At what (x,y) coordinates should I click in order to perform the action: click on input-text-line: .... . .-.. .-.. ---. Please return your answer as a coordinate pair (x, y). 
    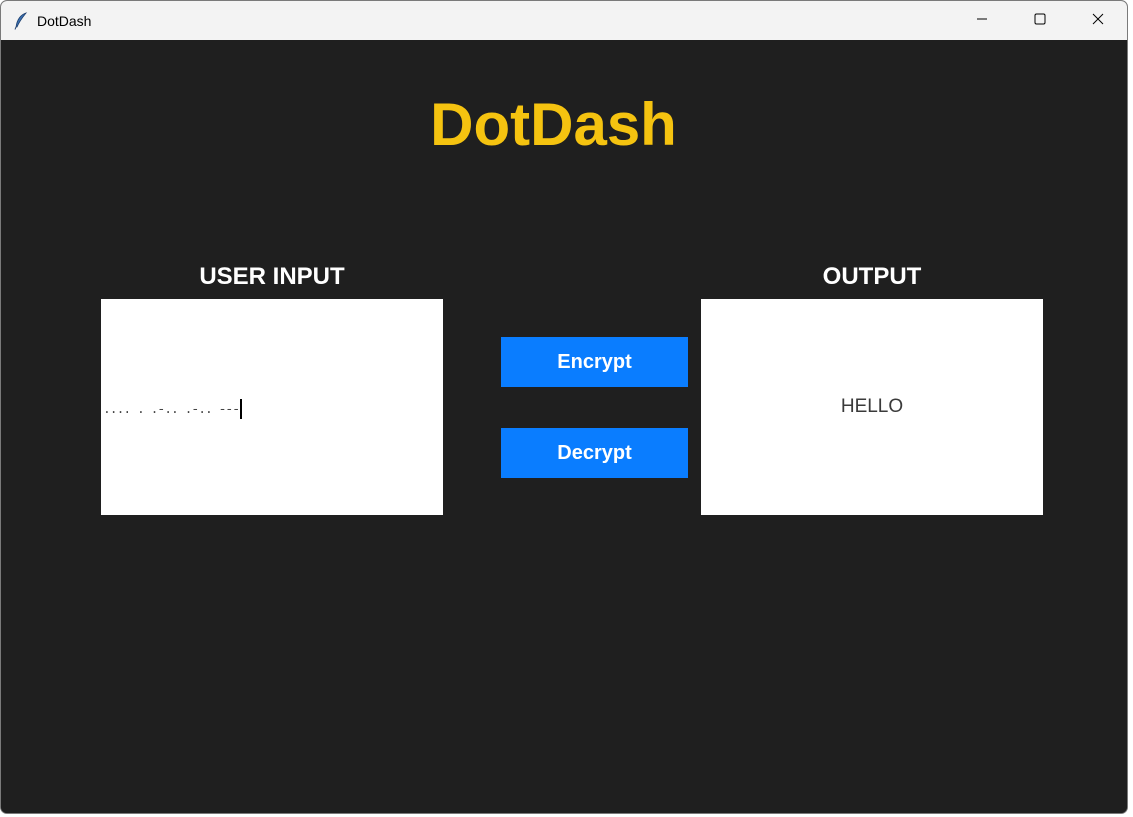
    Looking at the image, I should click on (173, 409).